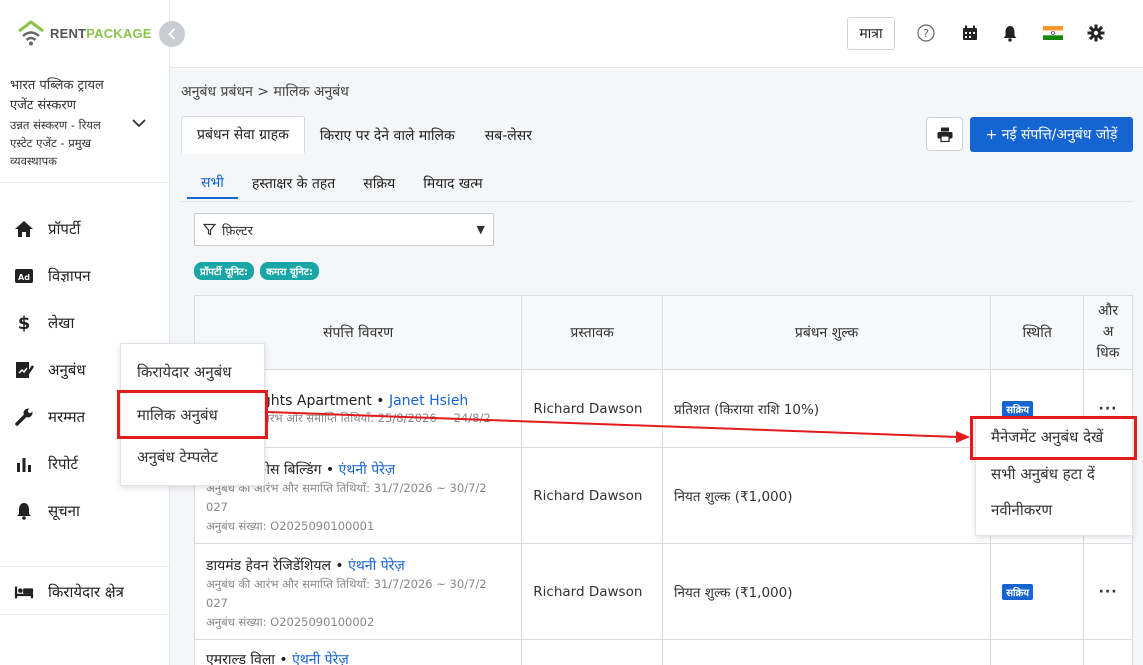  What do you see at coordinates (1038, 591) in the screenshot?
I see `status-cell: सक्रिय` at bounding box center [1038, 591].